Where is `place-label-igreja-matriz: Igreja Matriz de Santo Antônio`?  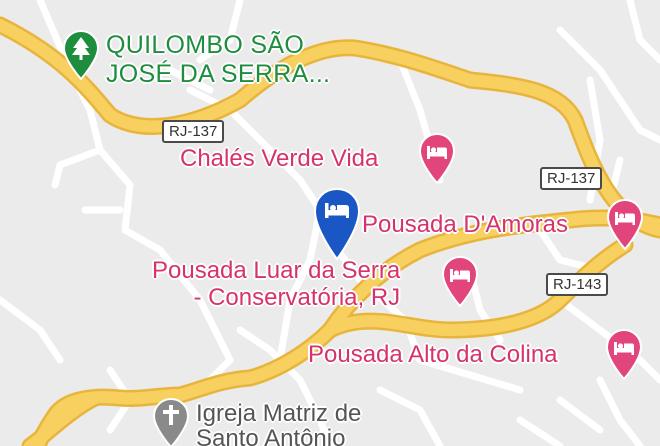
place-label-igreja-matriz: Igreja Matriz de Santo Antônio is located at coordinates (278, 423).